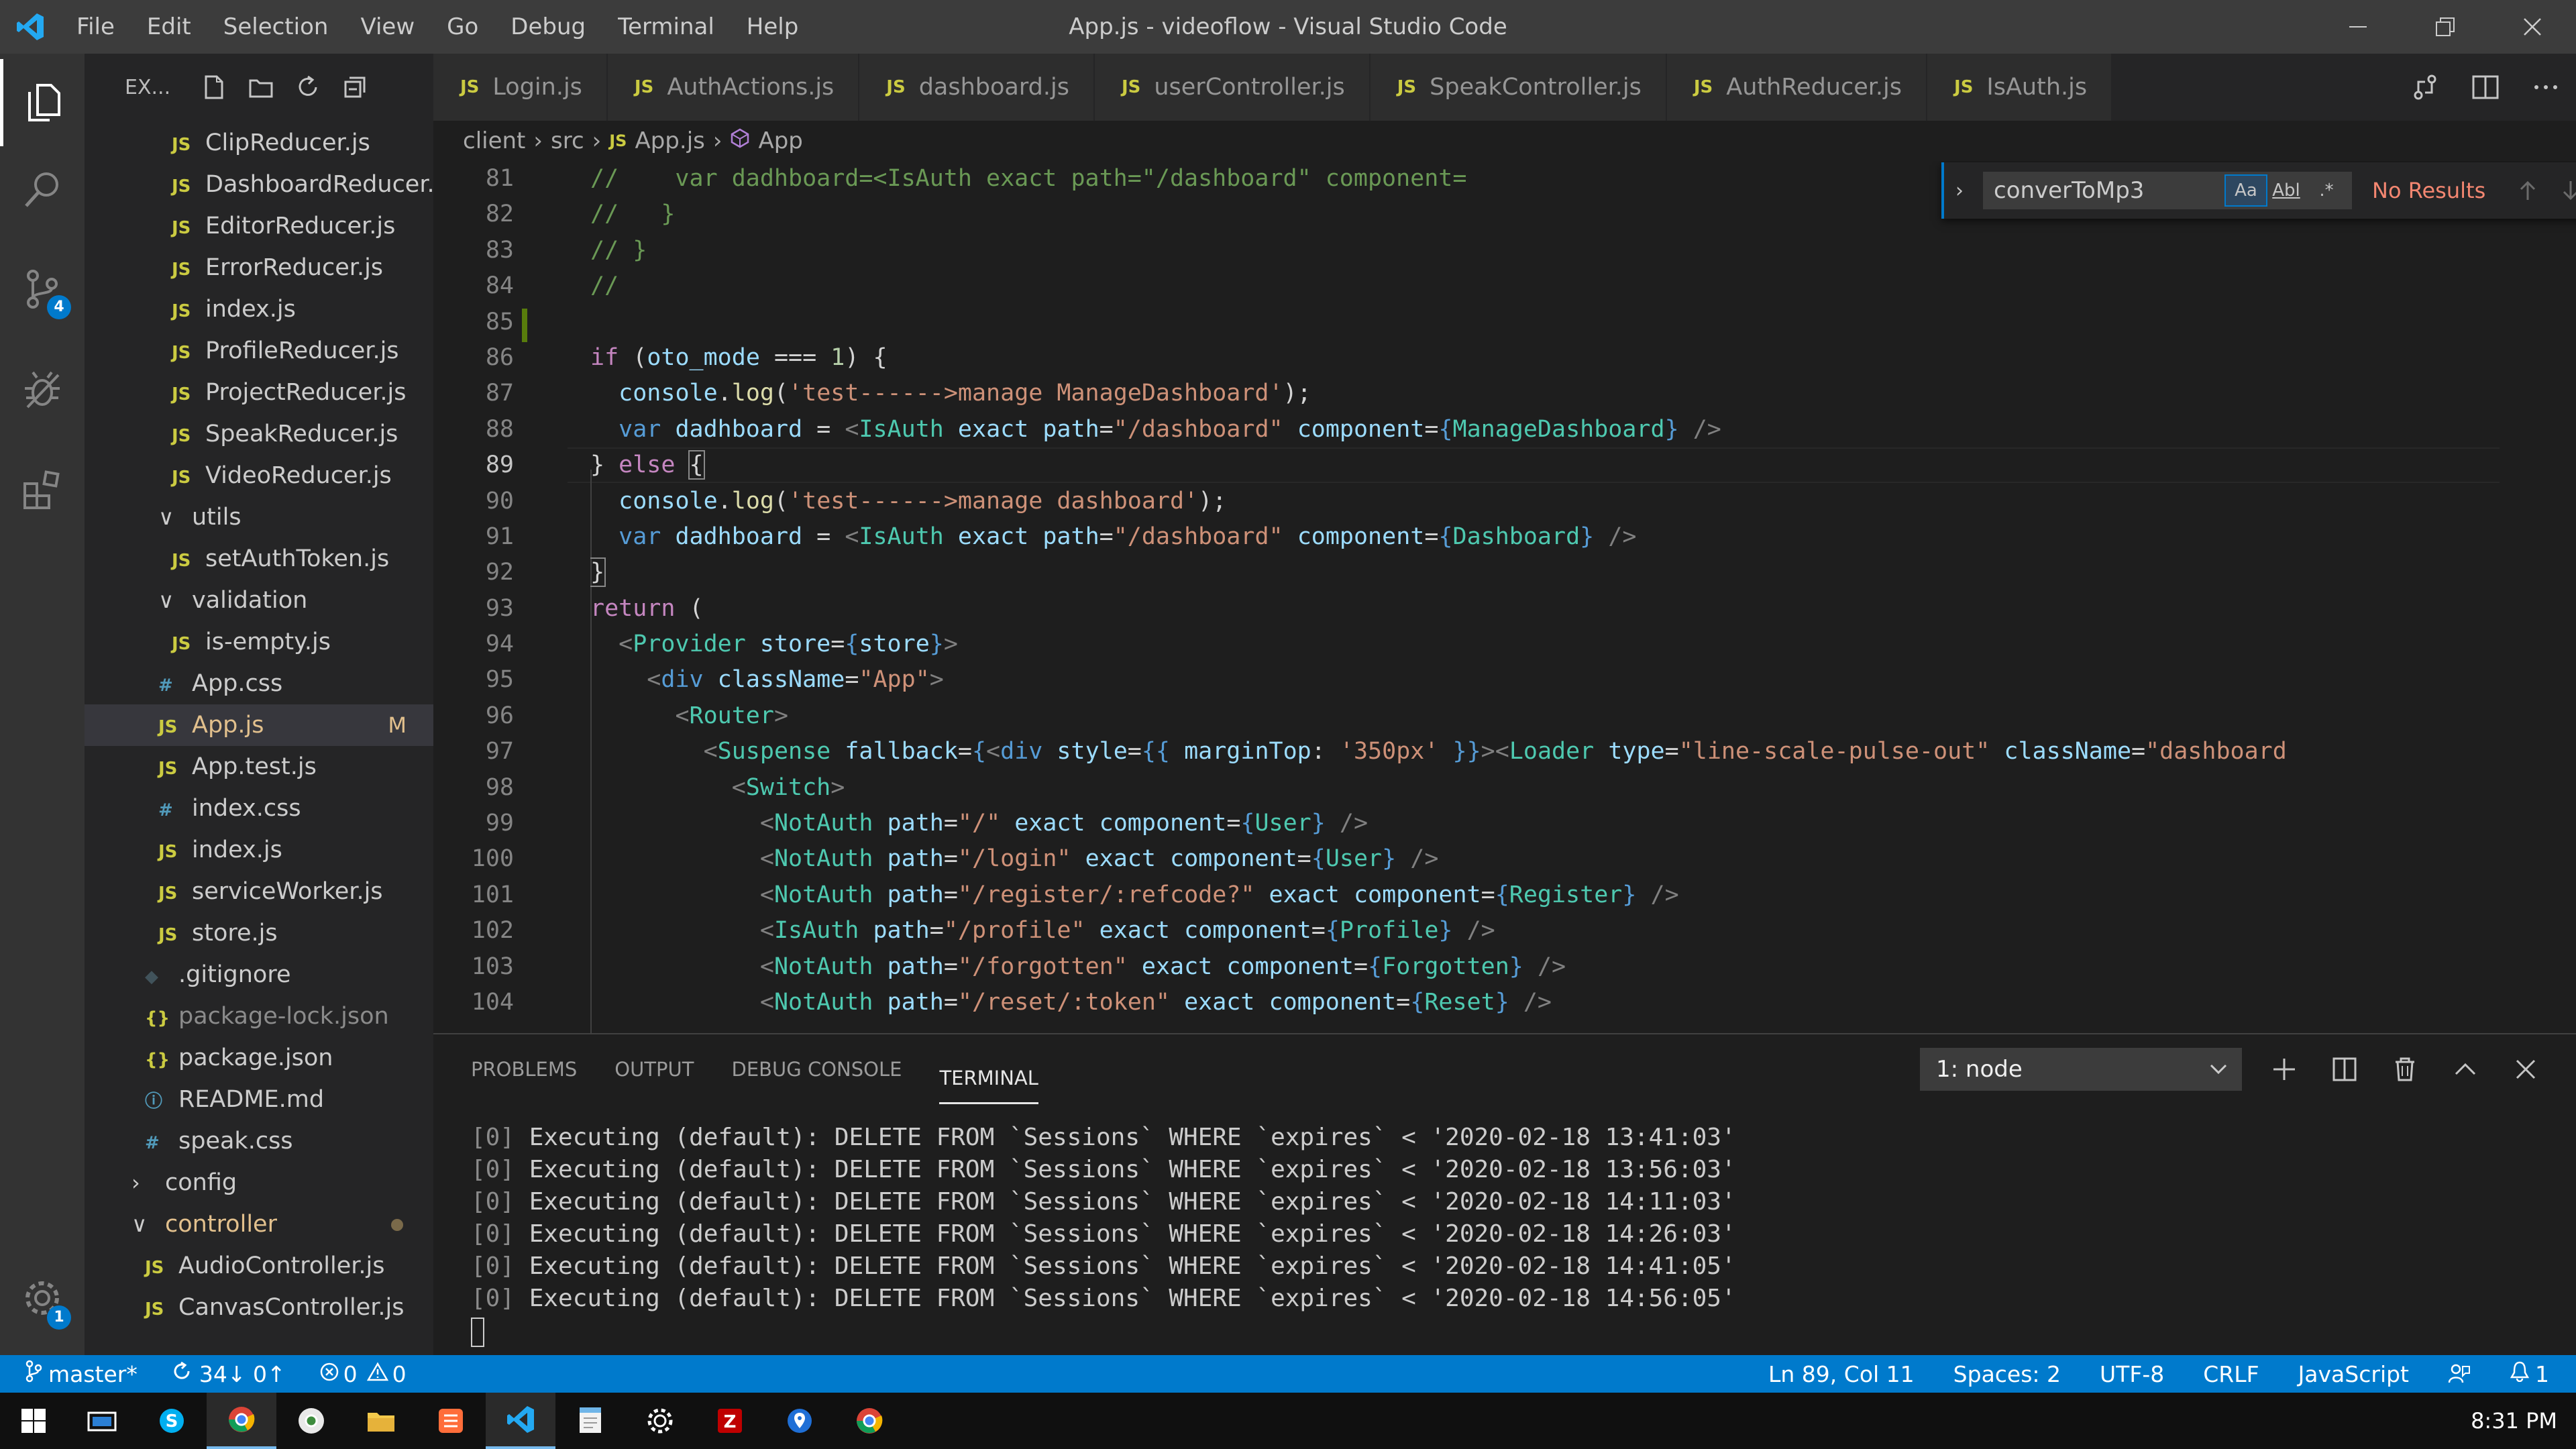 The image size is (2576, 1449). Describe the element at coordinates (869, 1421) in the screenshot. I see `chrome-secondary-icon` at that location.